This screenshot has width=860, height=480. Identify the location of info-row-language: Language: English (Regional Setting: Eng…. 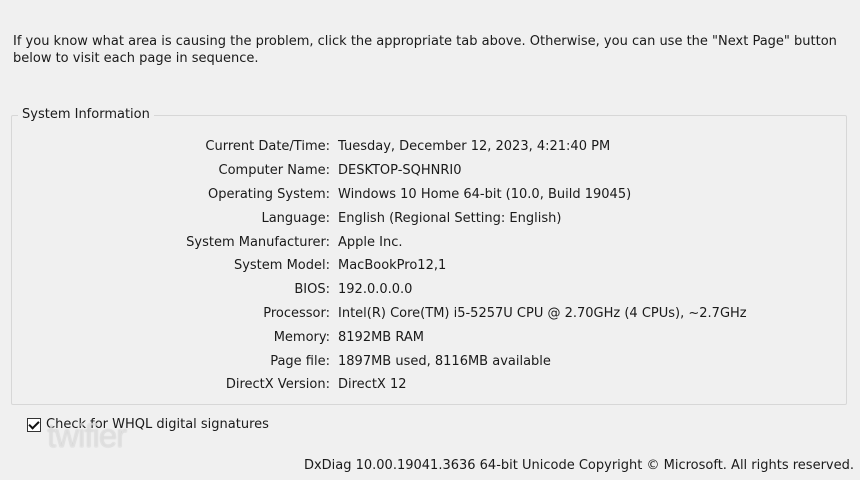
(429, 218).